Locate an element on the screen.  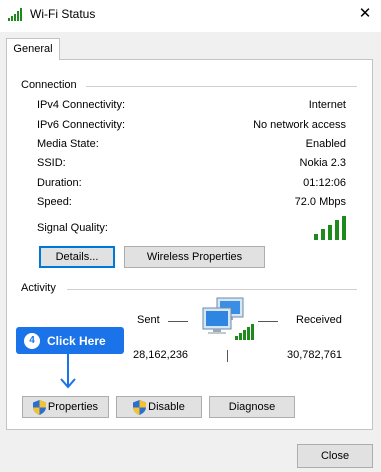
properties-button-label: Properties is located at coordinates (73, 407).